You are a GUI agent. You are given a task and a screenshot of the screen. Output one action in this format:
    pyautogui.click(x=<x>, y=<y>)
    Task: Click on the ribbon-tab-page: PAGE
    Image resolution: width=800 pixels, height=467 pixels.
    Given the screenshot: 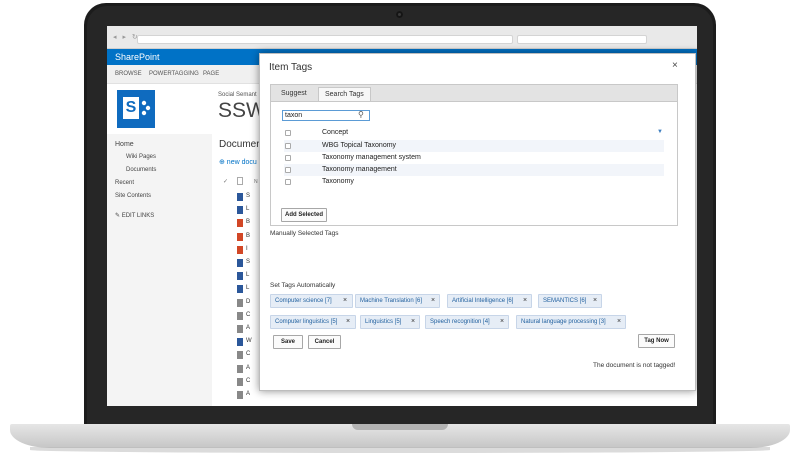 What is the action you would take?
    pyautogui.click(x=211, y=74)
    